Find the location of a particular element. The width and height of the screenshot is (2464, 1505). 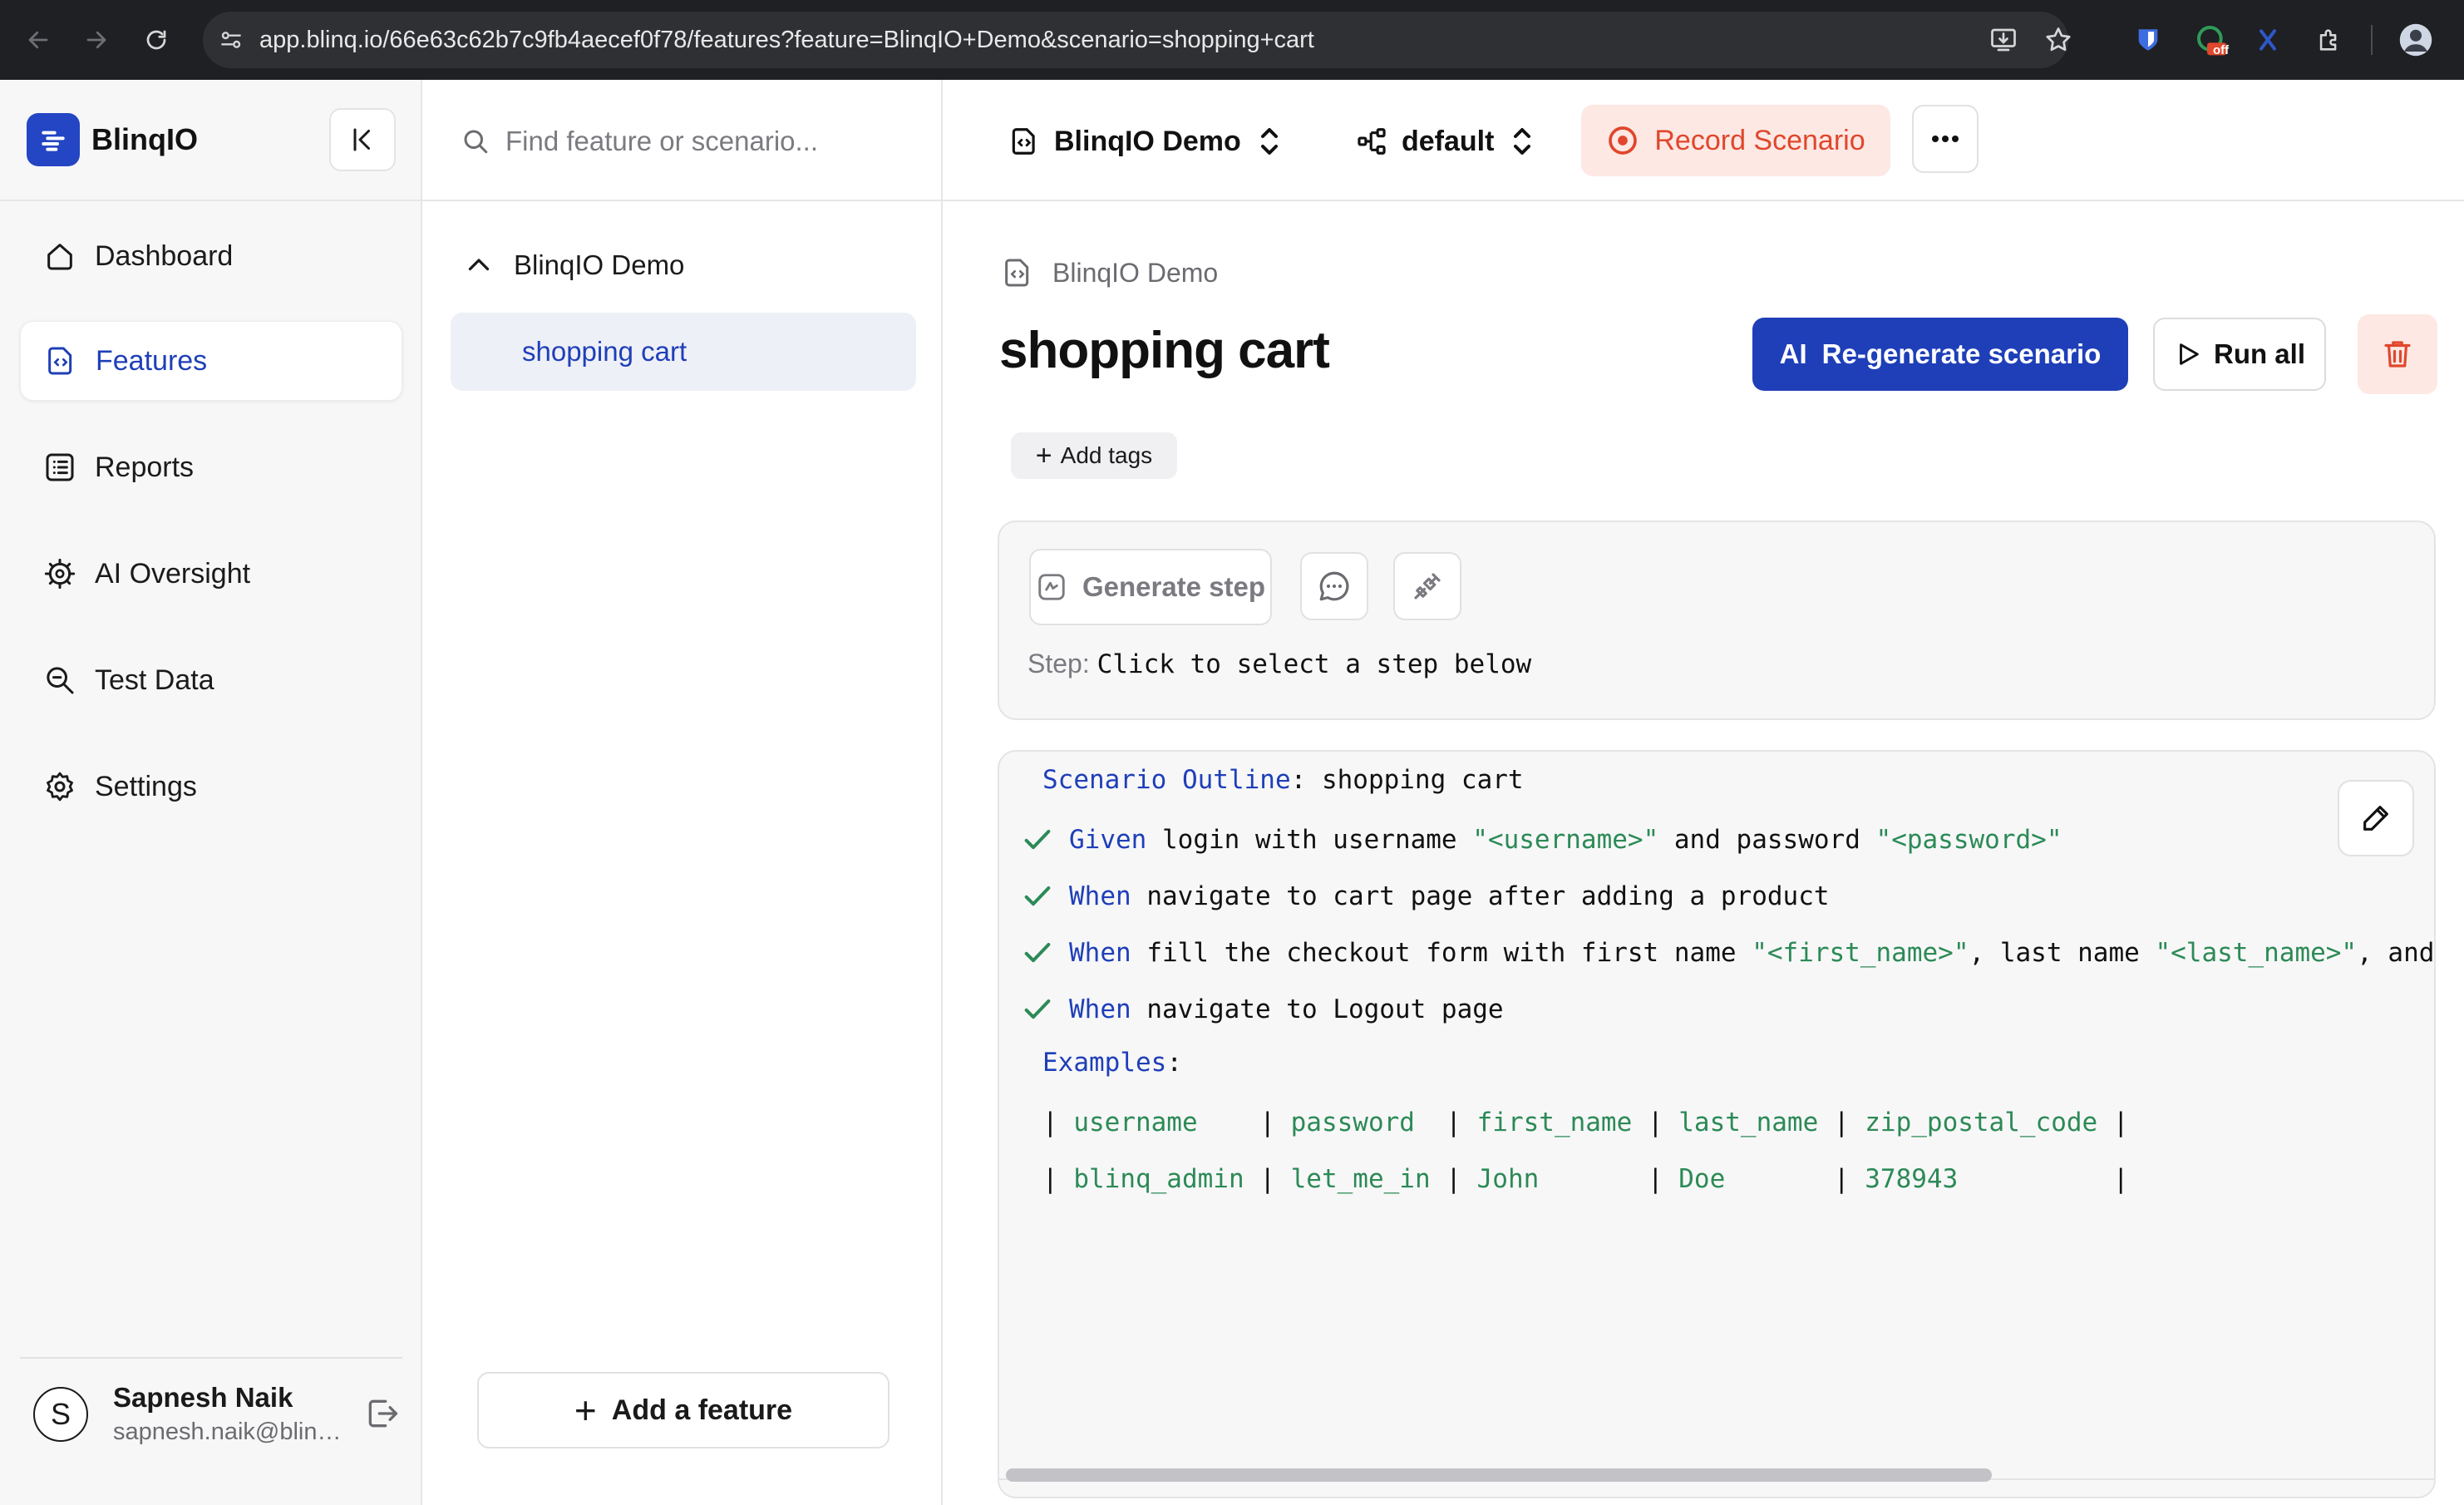

horizontal-scrollbar is located at coordinates (1499, 1475).